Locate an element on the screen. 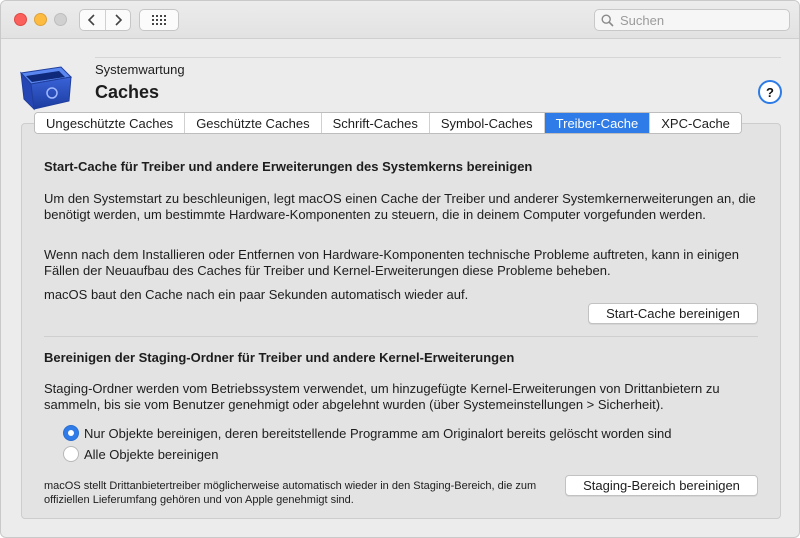  forward-button is located at coordinates (117, 20).